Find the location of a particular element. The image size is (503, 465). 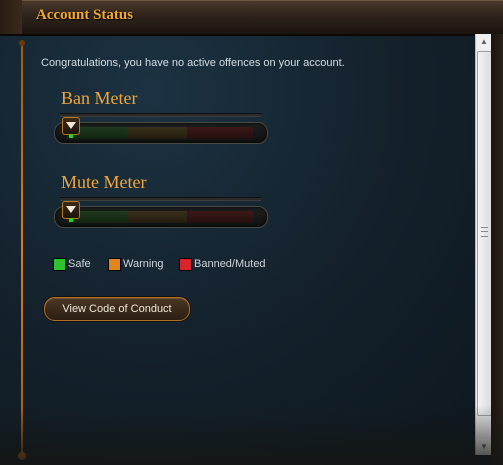

mute-meter-title: Mute Meter is located at coordinates (104, 182).